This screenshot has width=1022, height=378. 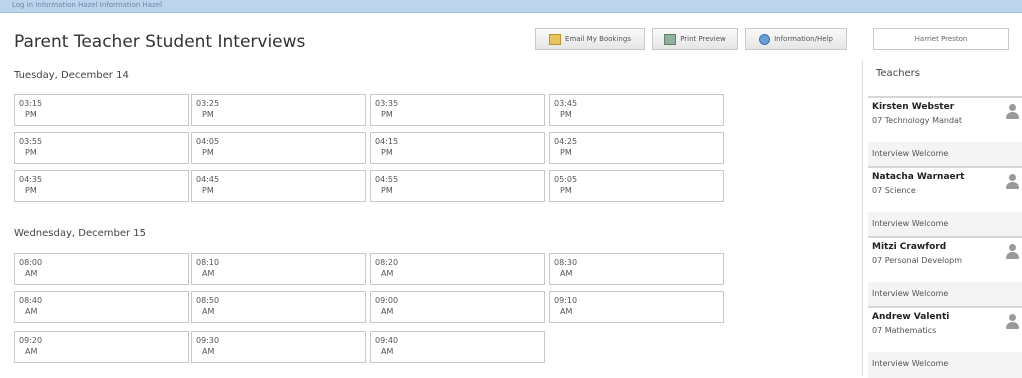 I want to click on slot-time: 04:25, so click(x=566, y=141).